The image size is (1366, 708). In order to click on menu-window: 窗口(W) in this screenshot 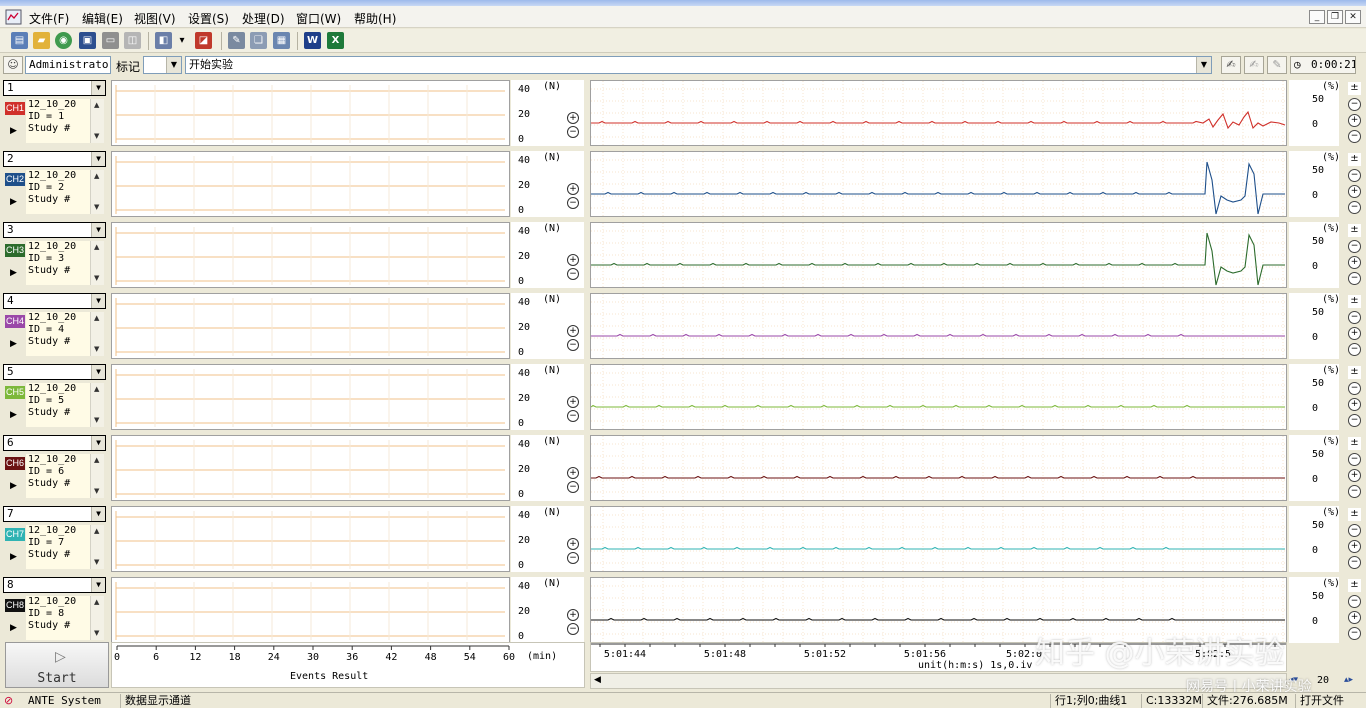, I will do `click(318, 18)`.